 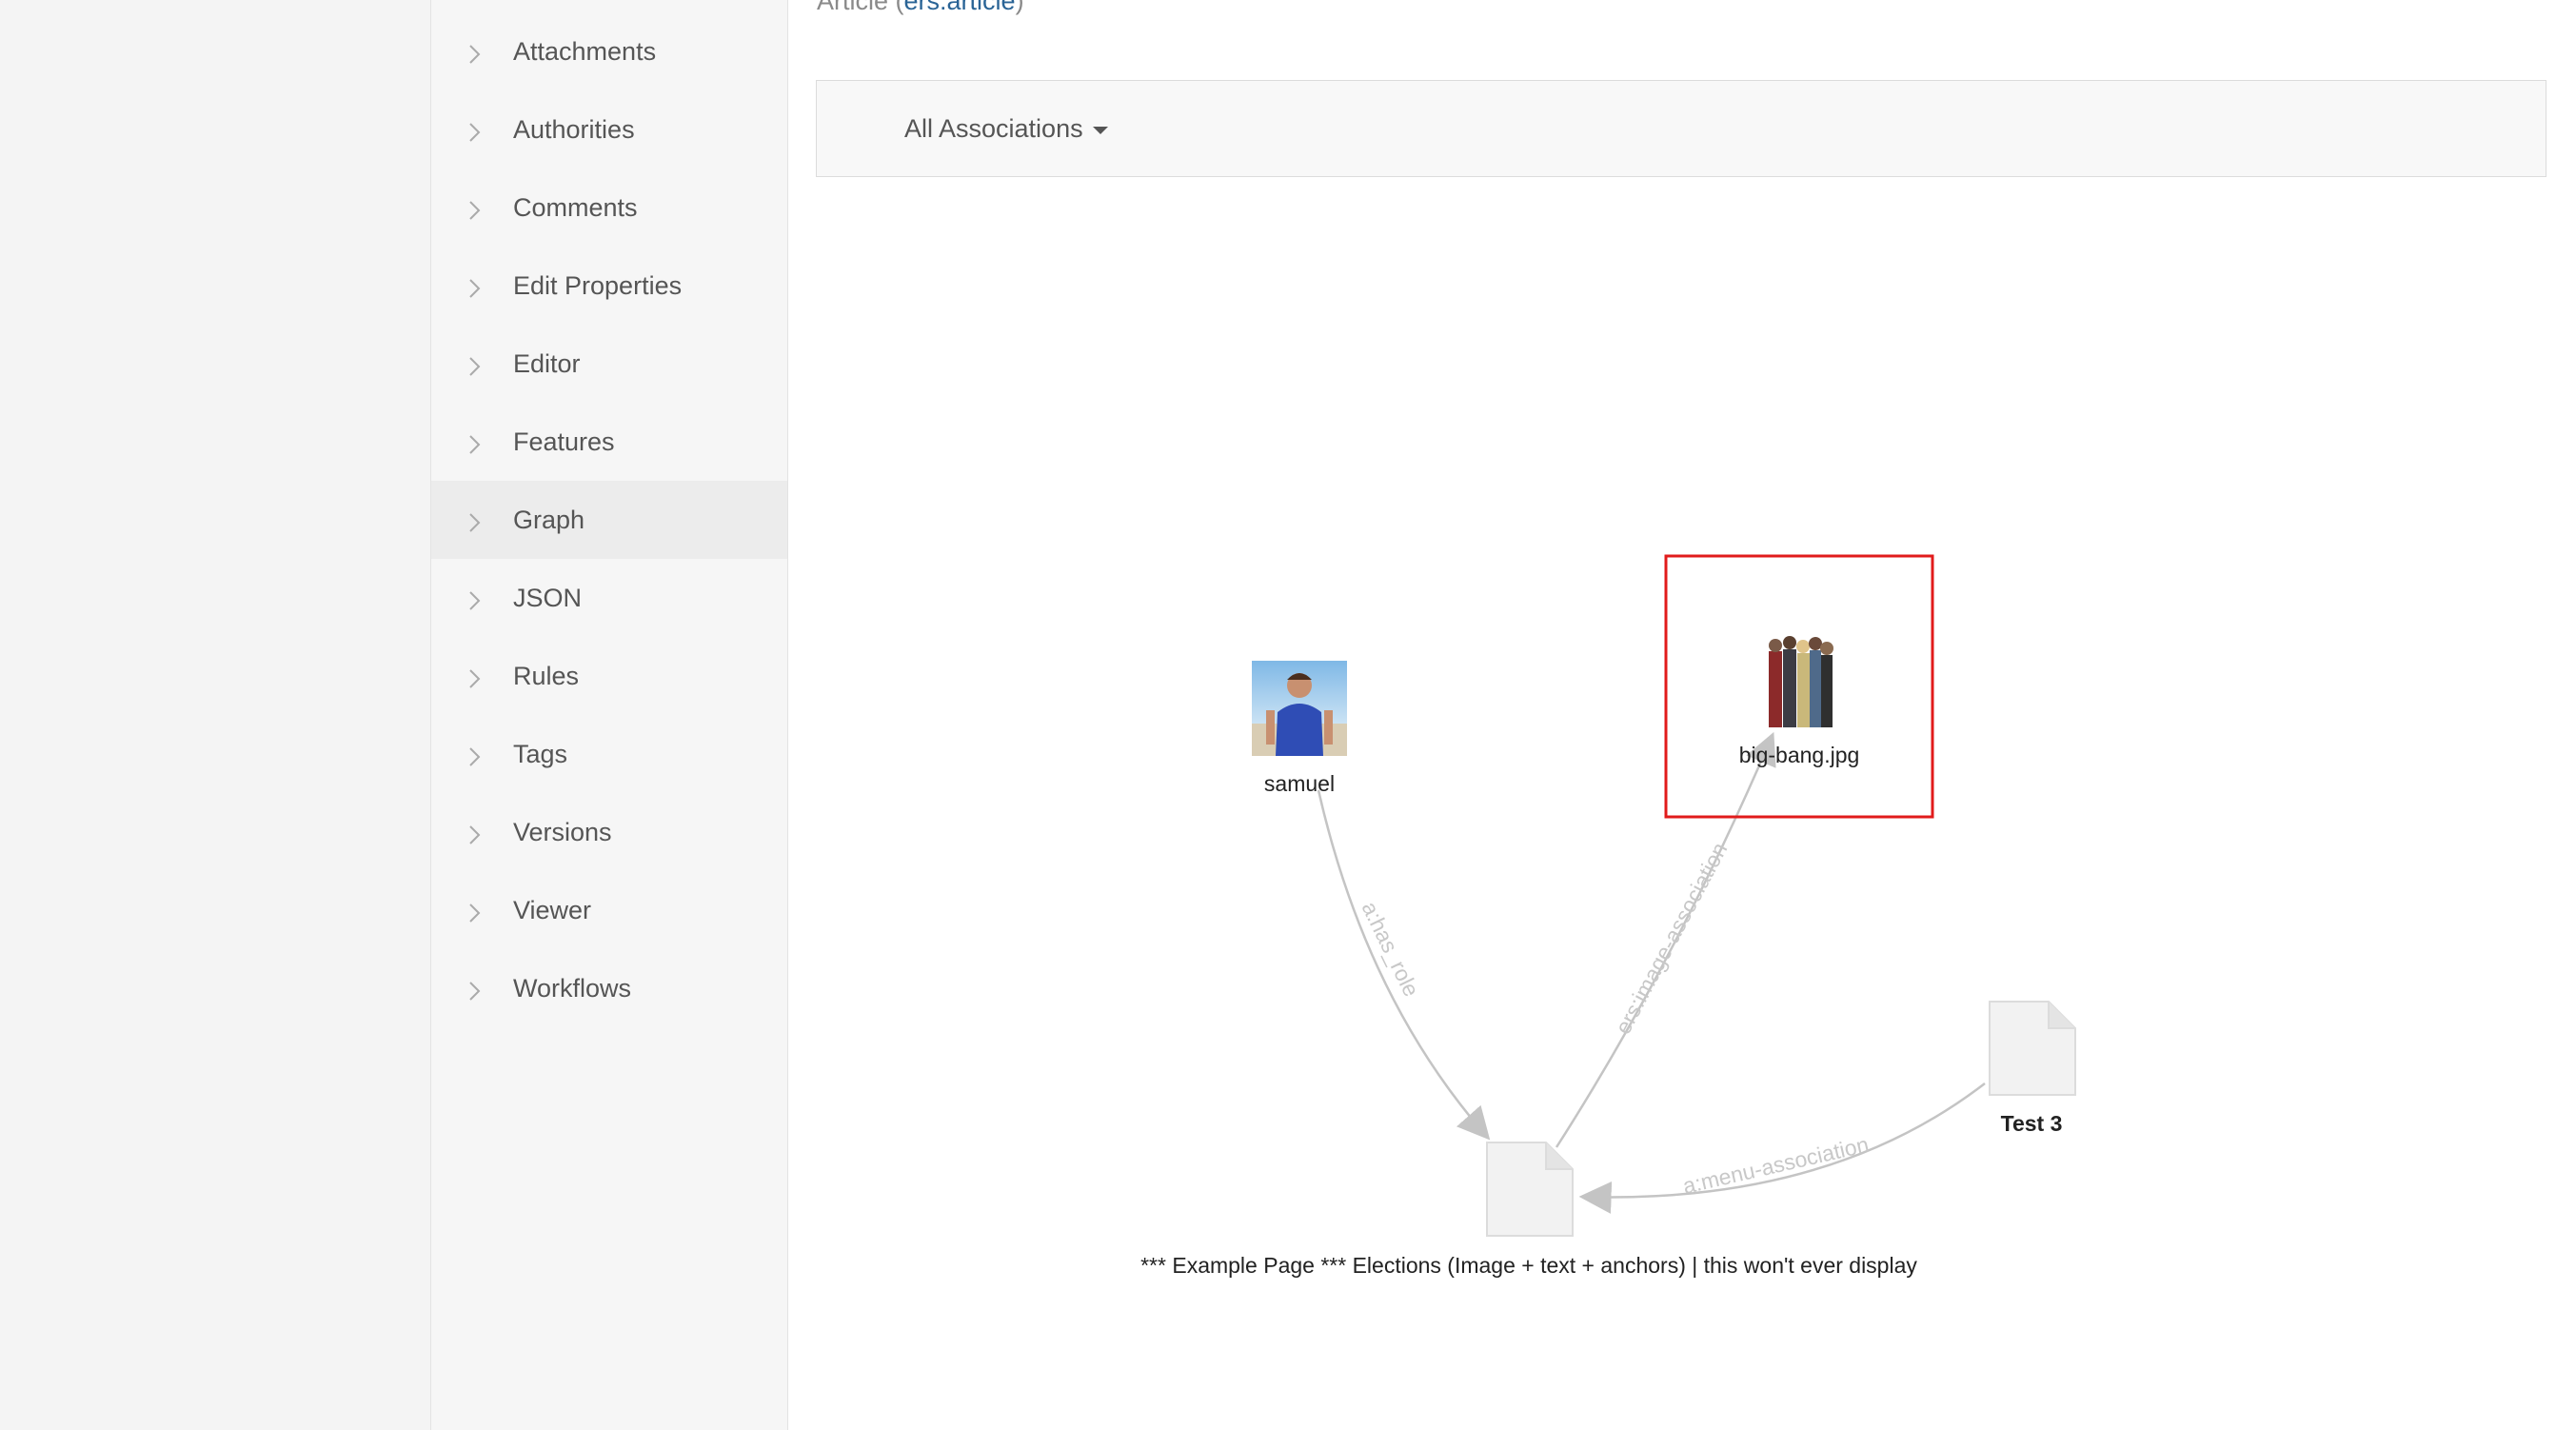 What do you see at coordinates (1300, 708) in the screenshot?
I see `person-photo-icon` at bounding box center [1300, 708].